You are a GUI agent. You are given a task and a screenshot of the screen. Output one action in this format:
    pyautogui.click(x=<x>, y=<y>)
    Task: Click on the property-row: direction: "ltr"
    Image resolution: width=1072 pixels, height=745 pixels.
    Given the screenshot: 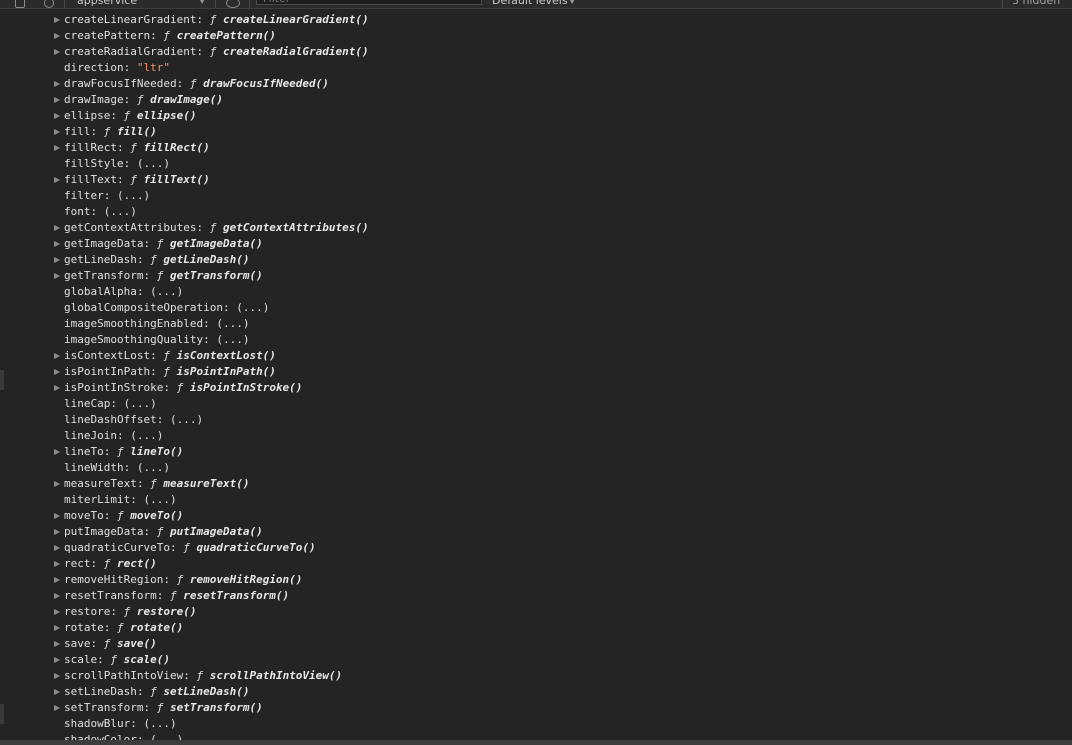 What is the action you would take?
    pyautogui.click(x=536, y=68)
    